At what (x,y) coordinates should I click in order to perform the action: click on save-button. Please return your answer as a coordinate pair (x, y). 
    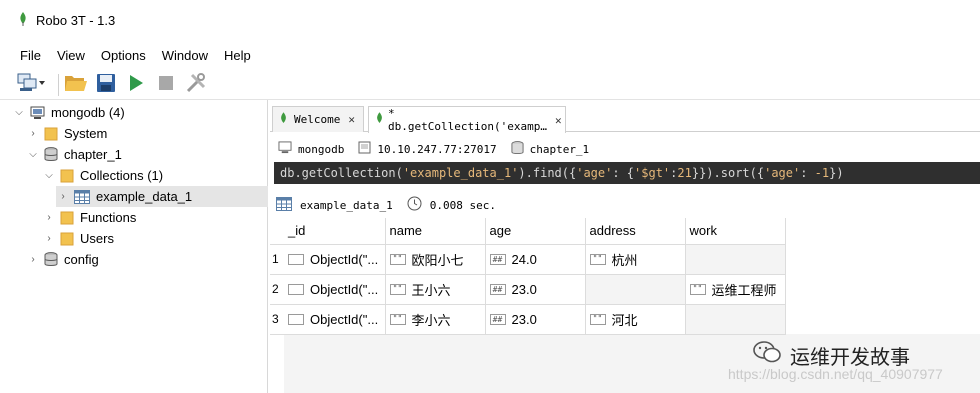
    Looking at the image, I should click on (106, 85).